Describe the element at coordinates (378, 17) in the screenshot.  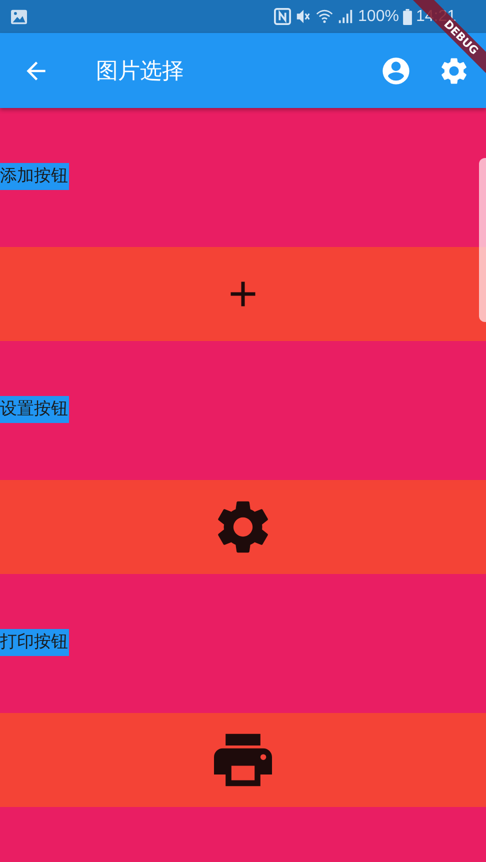
I see `battery-percentage: 100%` at that location.